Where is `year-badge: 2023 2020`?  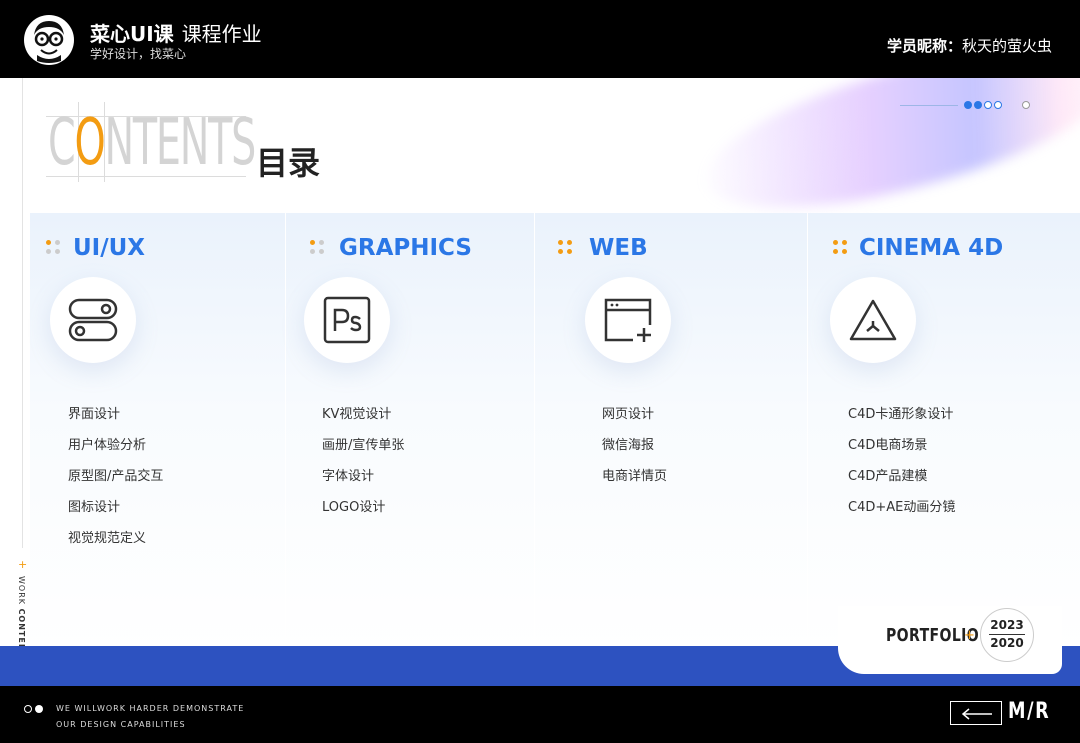 year-badge: 2023 2020 is located at coordinates (1007, 635).